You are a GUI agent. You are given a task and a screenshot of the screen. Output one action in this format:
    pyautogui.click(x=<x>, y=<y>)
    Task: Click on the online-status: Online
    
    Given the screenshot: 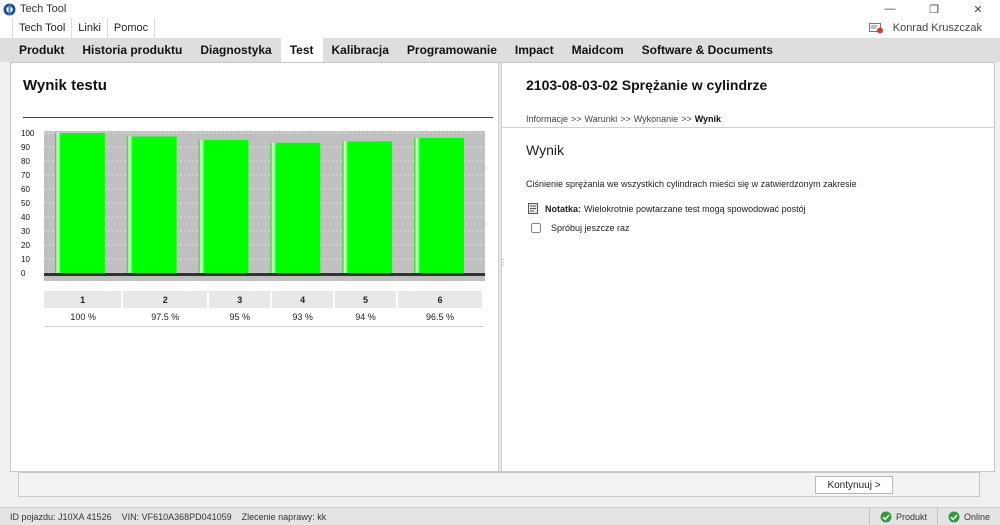 What is the action you would take?
    pyautogui.click(x=968, y=516)
    